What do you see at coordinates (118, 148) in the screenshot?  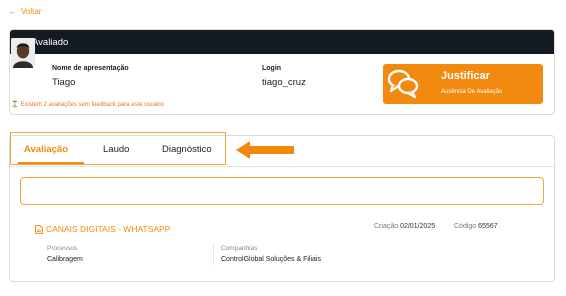 I see `tabs-highlight-box` at bounding box center [118, 148].